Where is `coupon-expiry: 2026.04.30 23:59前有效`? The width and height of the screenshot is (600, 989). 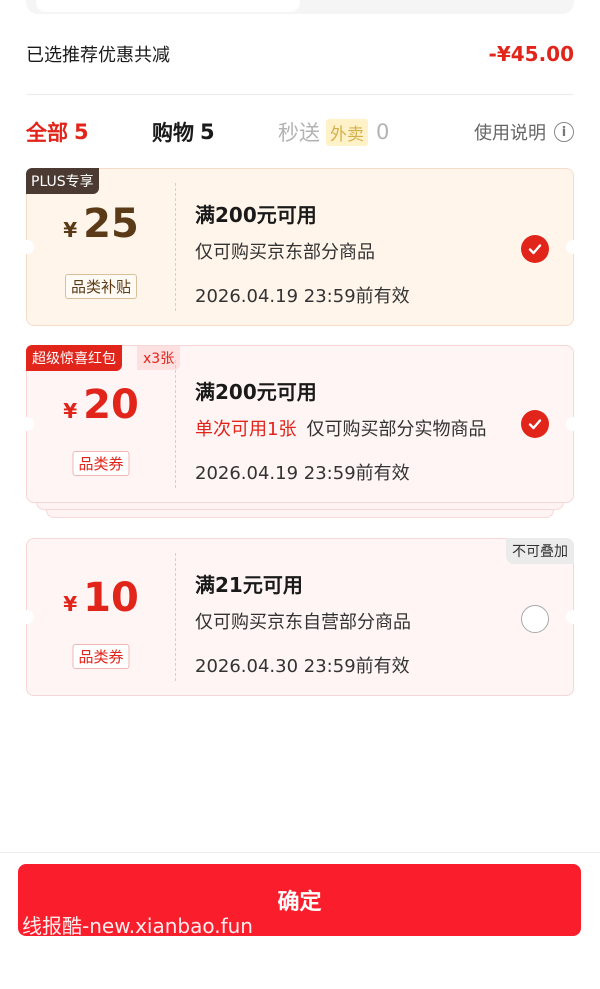 coupon-expiry: 2026.04.30 23:59前有效 is located at coordinates (302, 666).